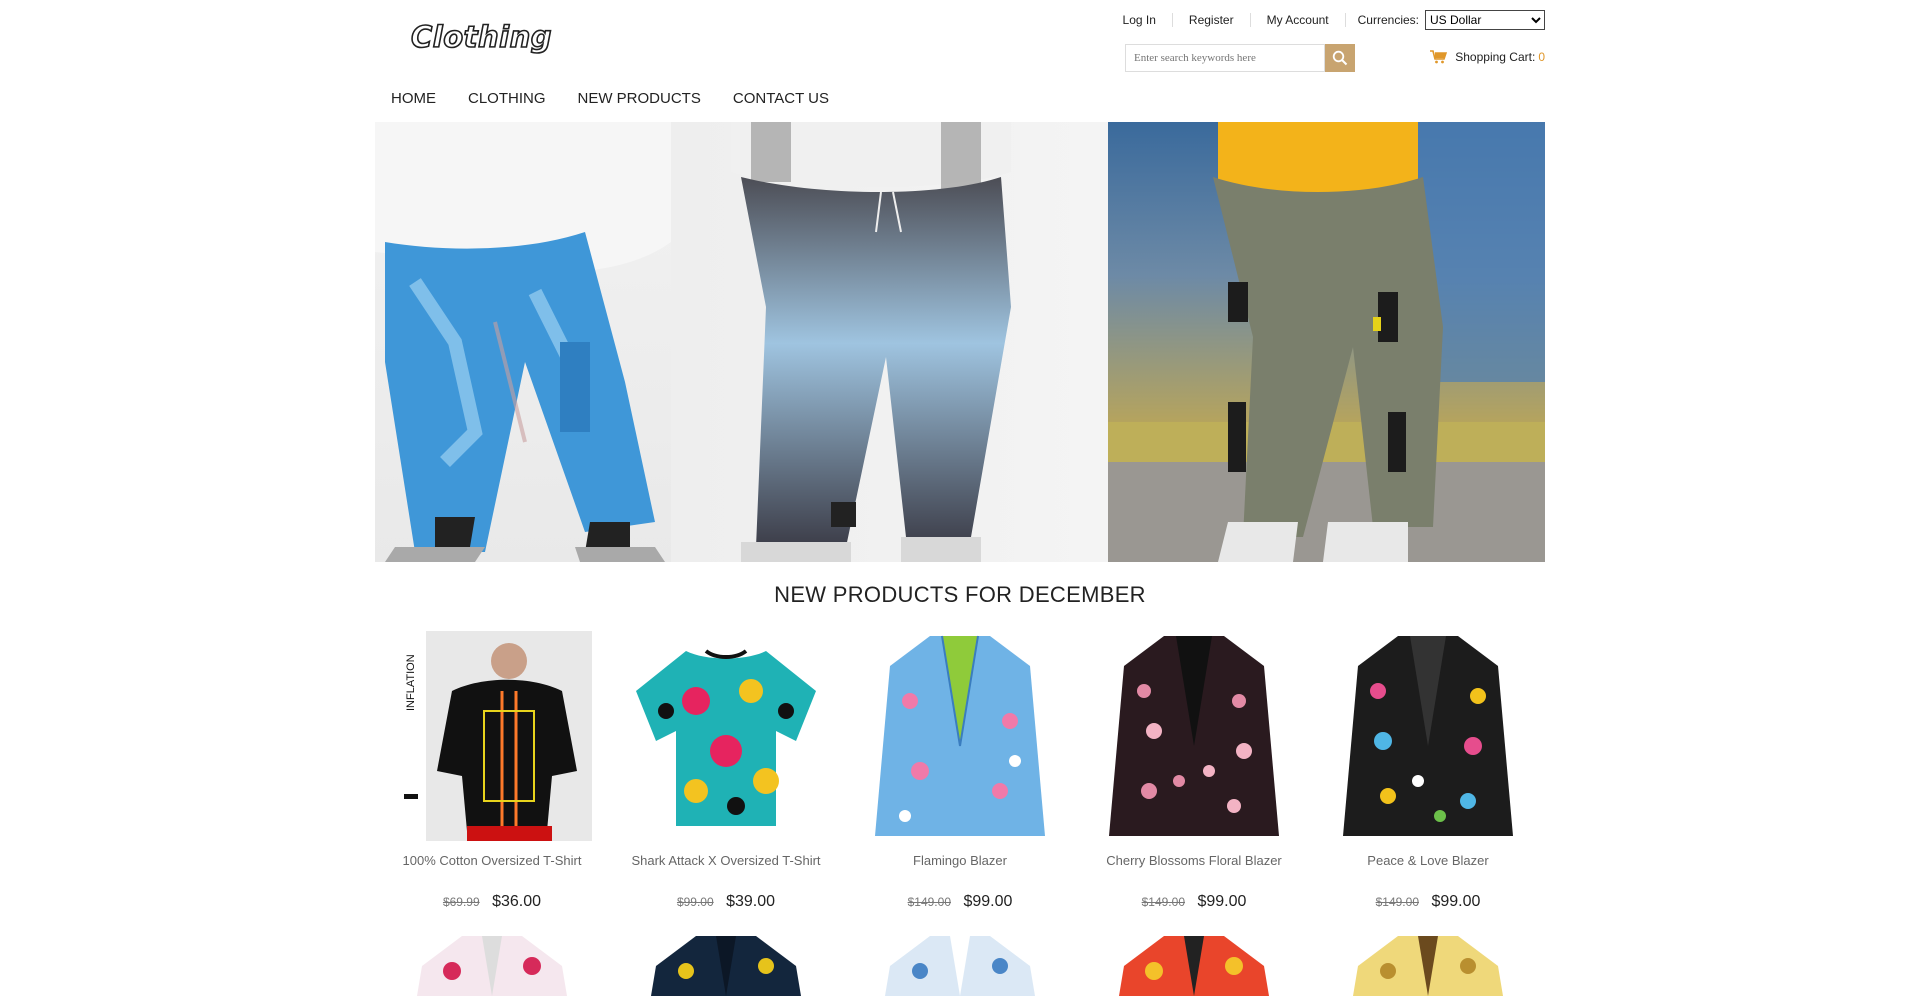  What do you see at coordinates (1485, 20) in the screenshot?
I see `currency-select: US Dollar` at bounding box center [1485, 20].